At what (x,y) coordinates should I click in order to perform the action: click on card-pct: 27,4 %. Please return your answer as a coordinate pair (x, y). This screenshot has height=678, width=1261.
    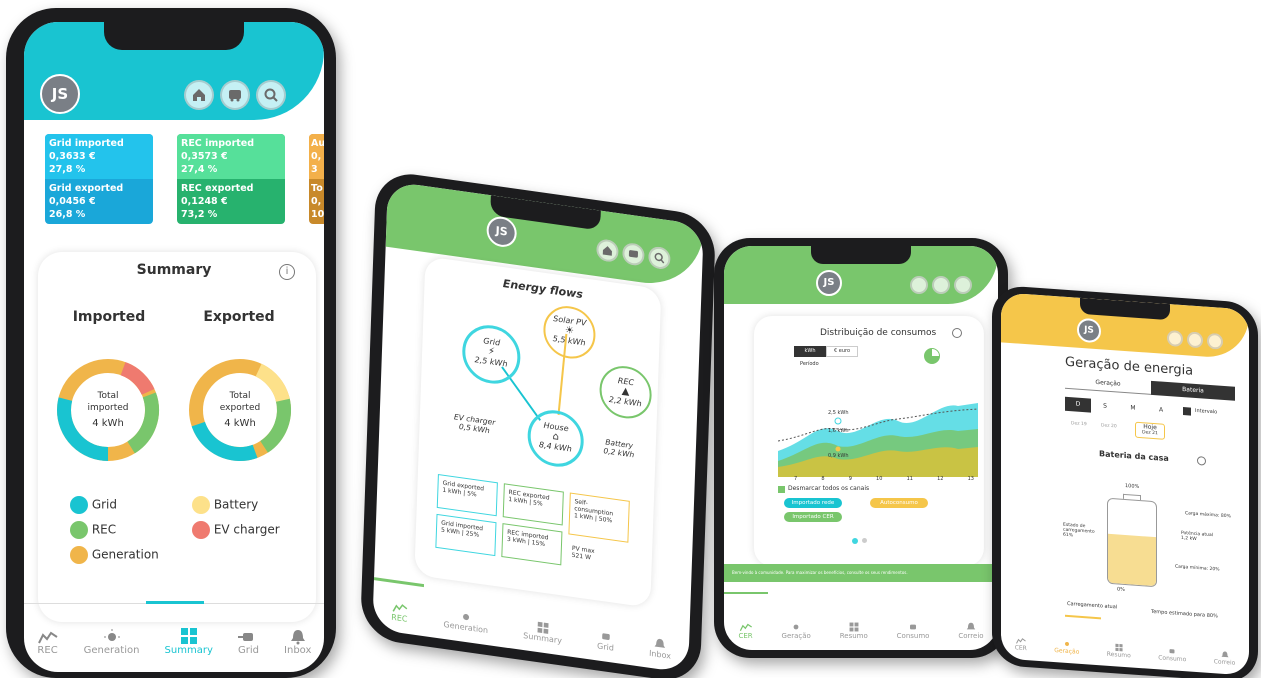
    Looking at the image, I should click on (199, 169).